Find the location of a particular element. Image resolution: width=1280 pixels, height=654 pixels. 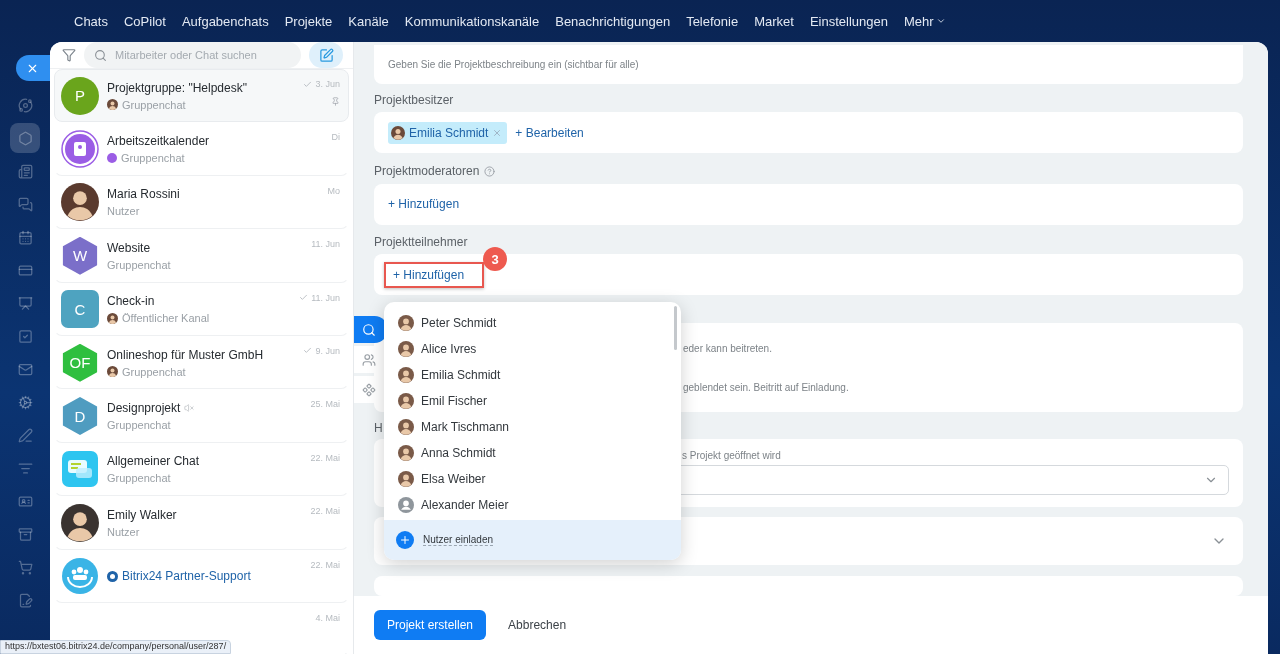

chat-name: Arbeitszeitkalender is located at coordinates (158, 141).